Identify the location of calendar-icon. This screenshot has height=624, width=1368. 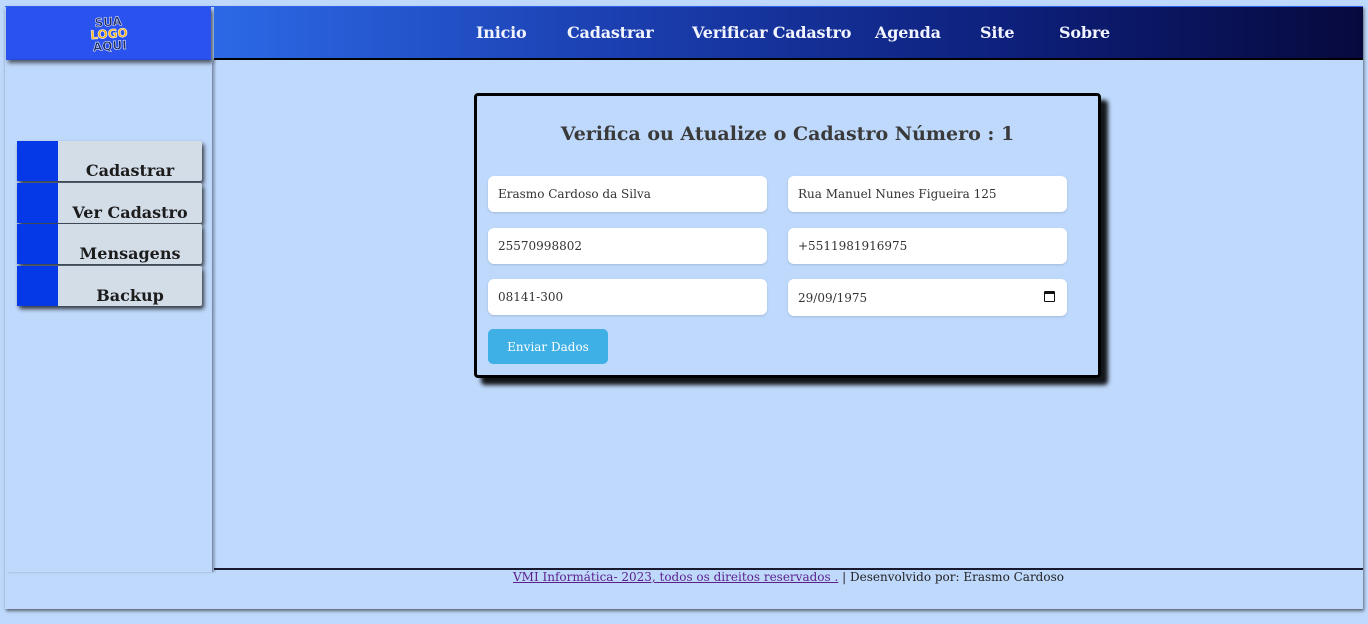
(1049, 296).